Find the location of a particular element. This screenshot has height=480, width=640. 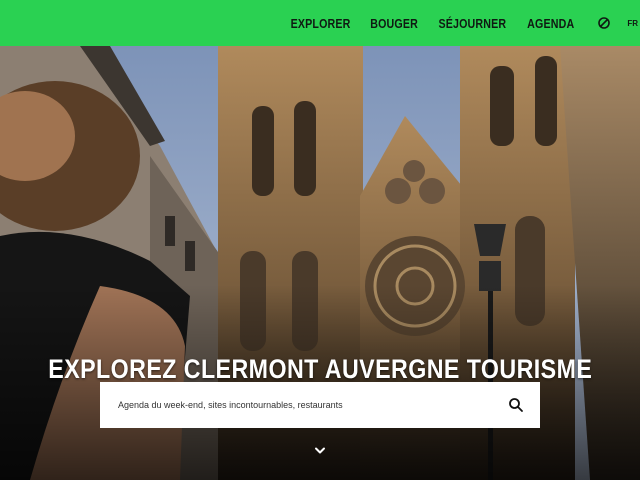

nav-item-explorer: EXPLORER is located at coordinates (320, 23).